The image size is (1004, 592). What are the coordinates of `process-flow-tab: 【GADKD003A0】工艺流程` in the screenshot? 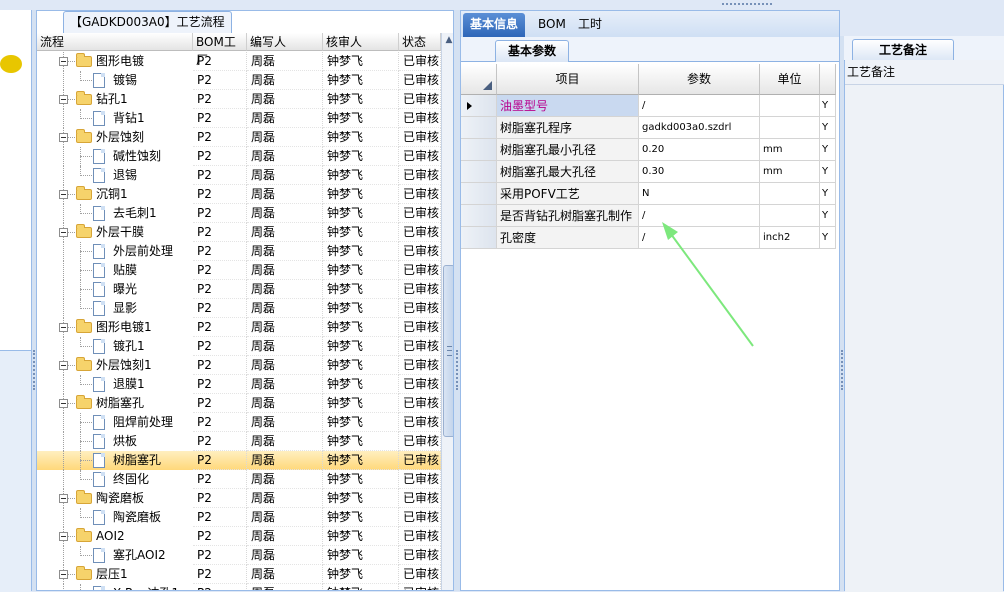 It's located at (147, 22).